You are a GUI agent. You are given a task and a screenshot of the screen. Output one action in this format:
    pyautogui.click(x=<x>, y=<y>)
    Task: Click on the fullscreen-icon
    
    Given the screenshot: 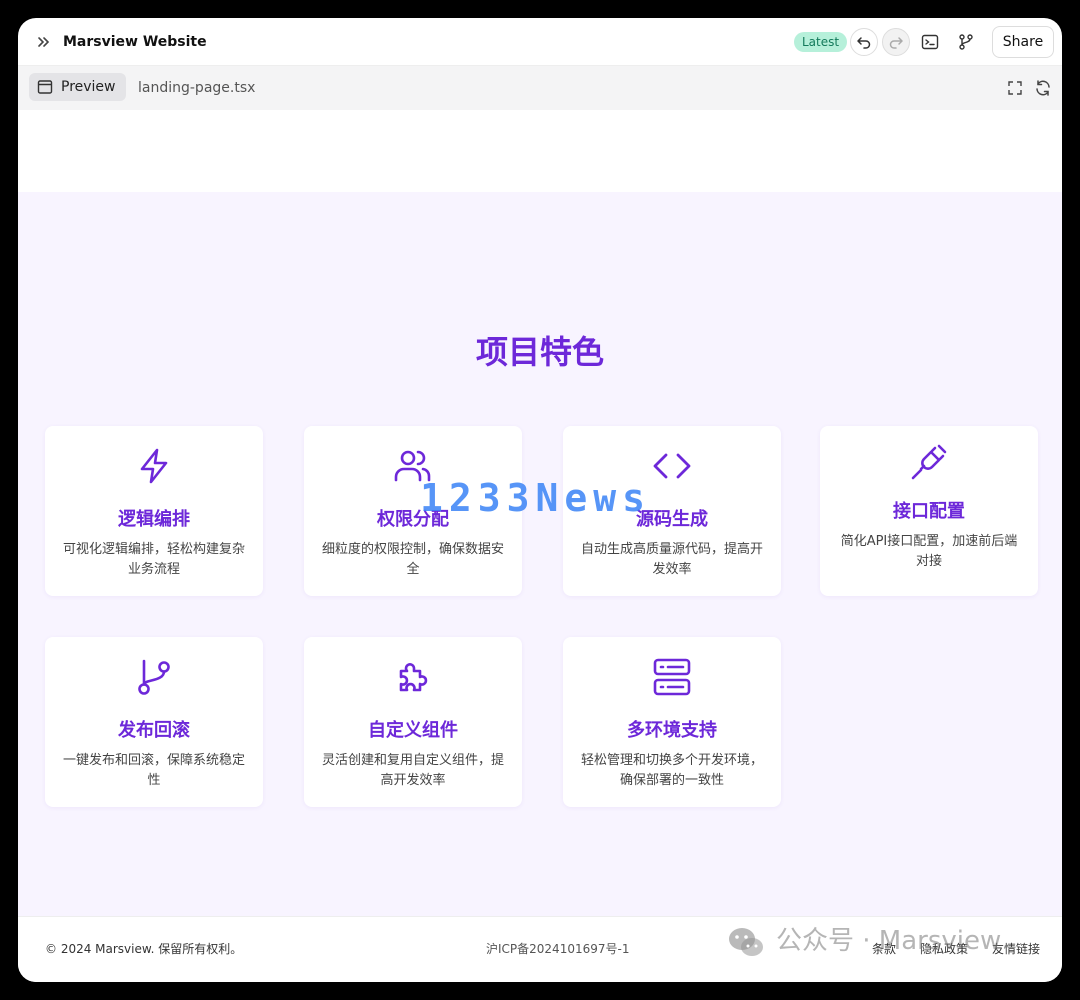 What is the action you would take?
    pyautogui.click(x=1015, y=88)
    